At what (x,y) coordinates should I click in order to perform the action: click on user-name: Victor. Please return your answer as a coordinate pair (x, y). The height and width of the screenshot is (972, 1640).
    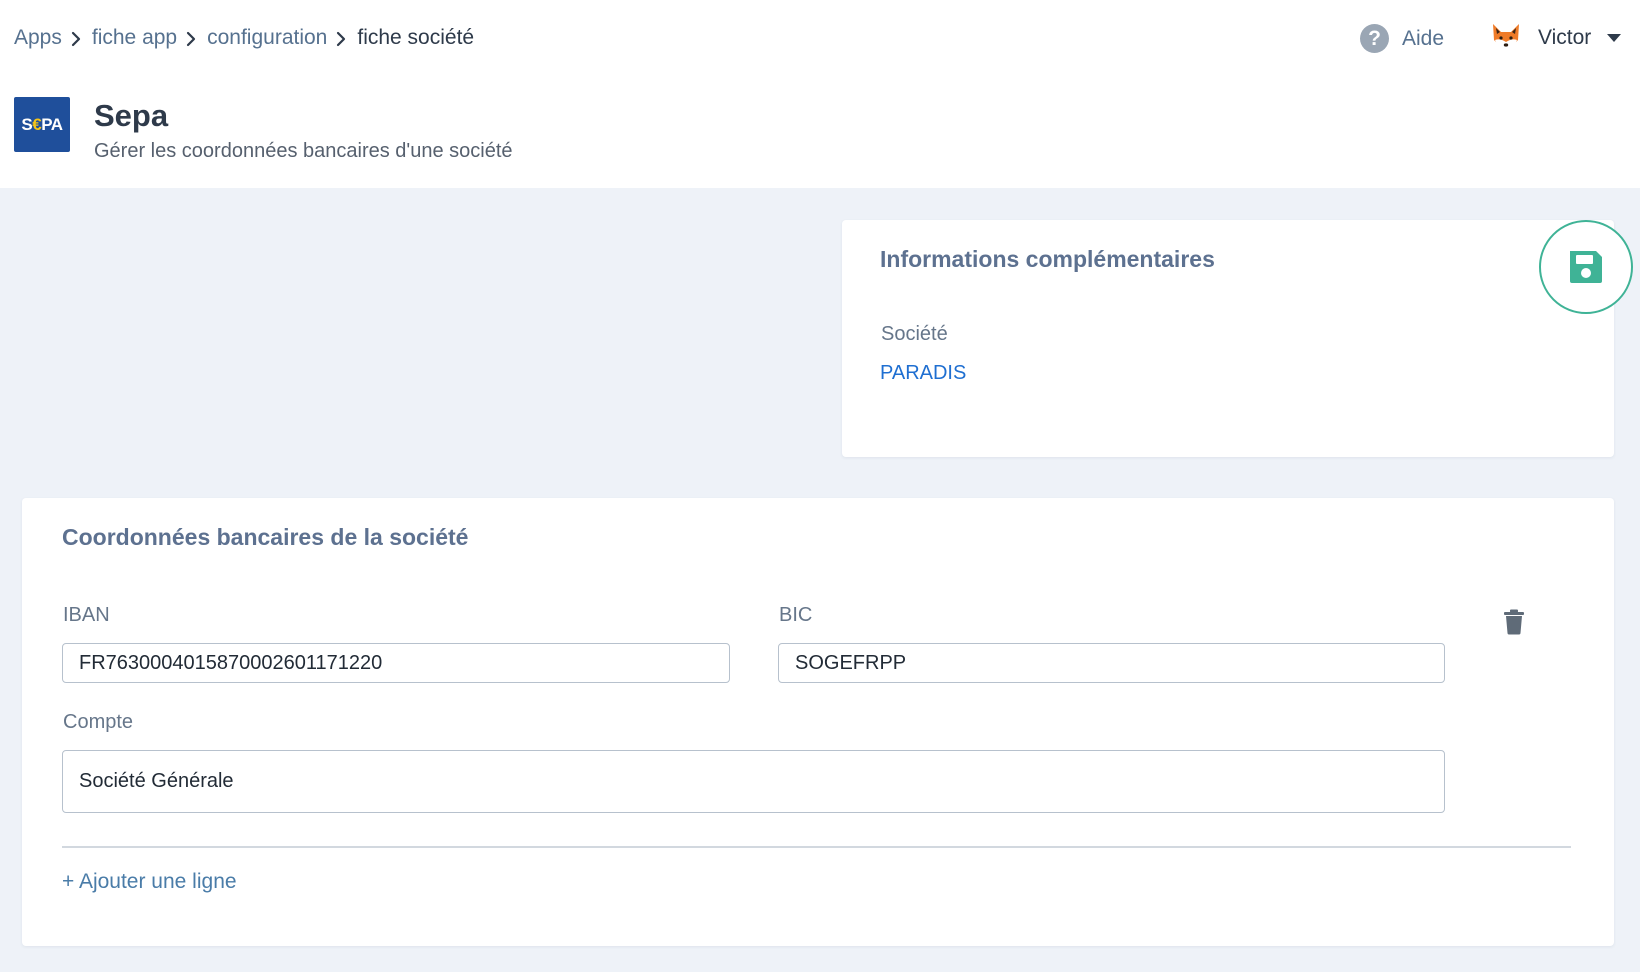
    Looking at the image, I should click on (1565, 37).